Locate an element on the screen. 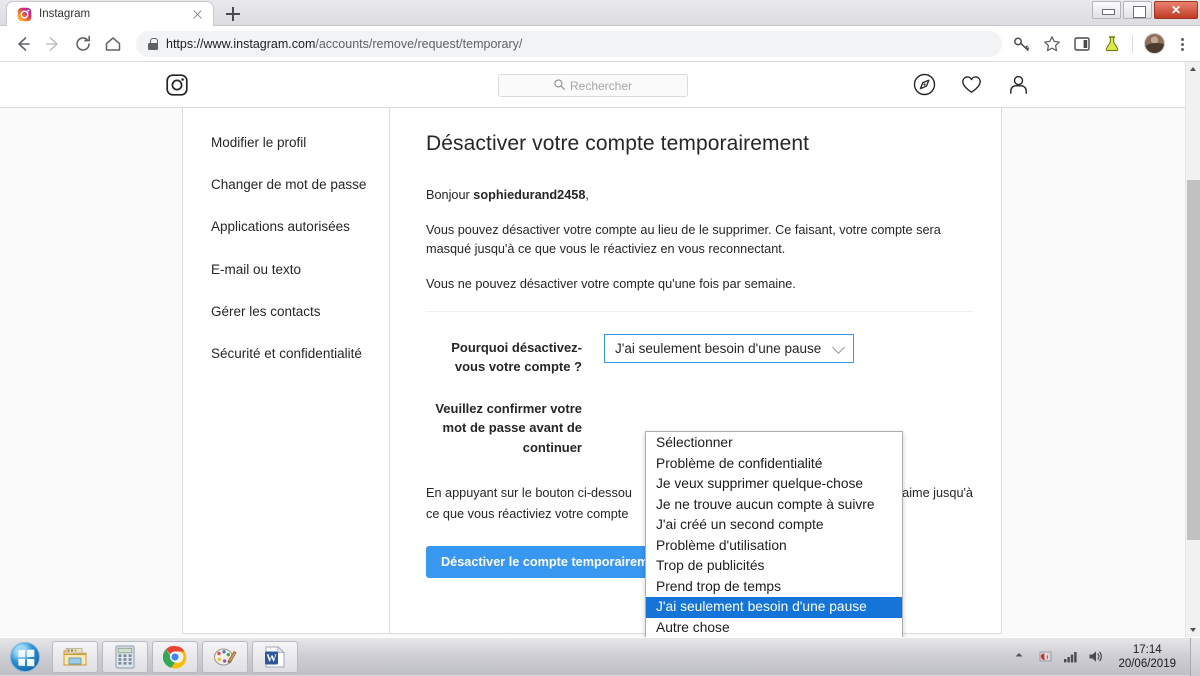 This screenshot has width=1200, height=676. deactivate-account-button: Désactiver le compte temporairement is located at coordinates (554, 562).